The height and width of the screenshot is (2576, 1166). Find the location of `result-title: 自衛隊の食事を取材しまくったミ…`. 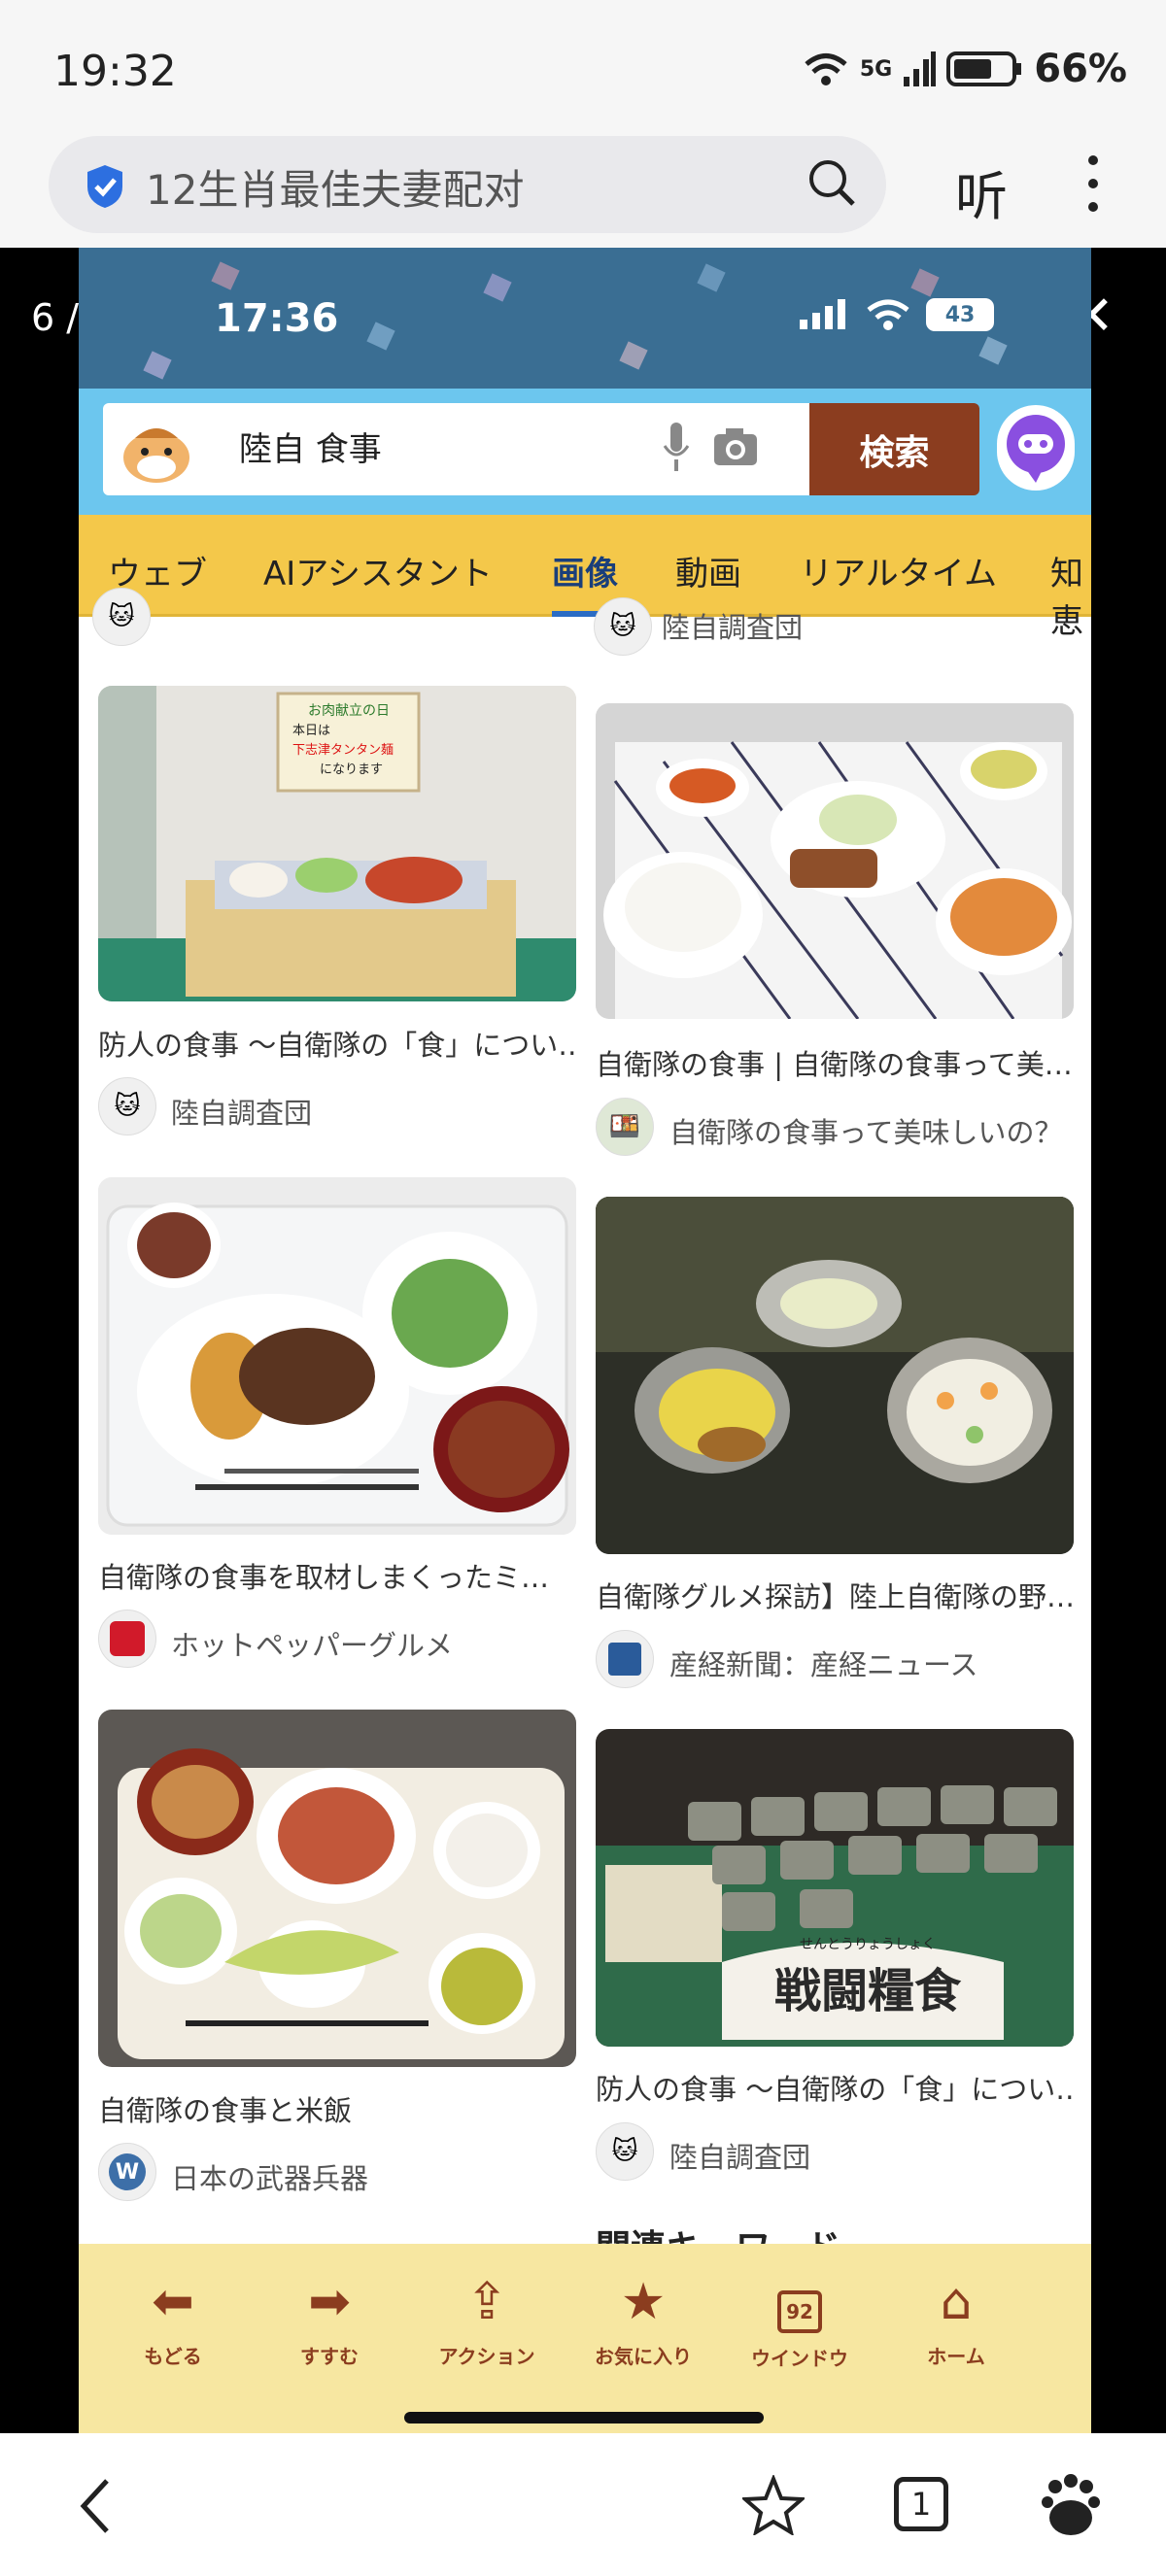

result-title: 自衛隊の食事を取材しまくったミ… is located at coordinates (337, 1575).